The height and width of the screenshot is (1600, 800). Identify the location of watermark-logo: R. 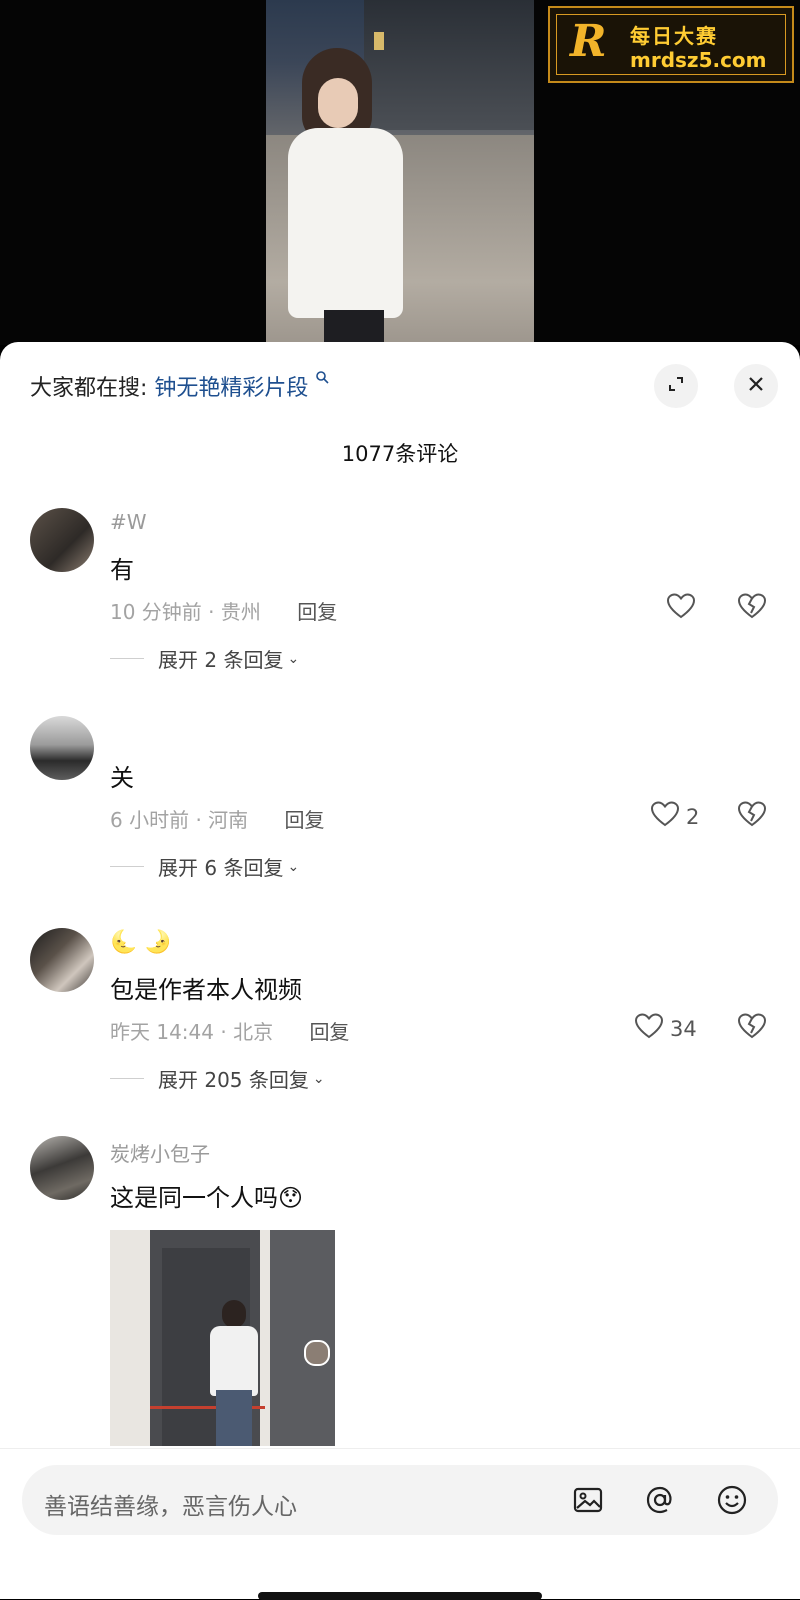
(588, 41).